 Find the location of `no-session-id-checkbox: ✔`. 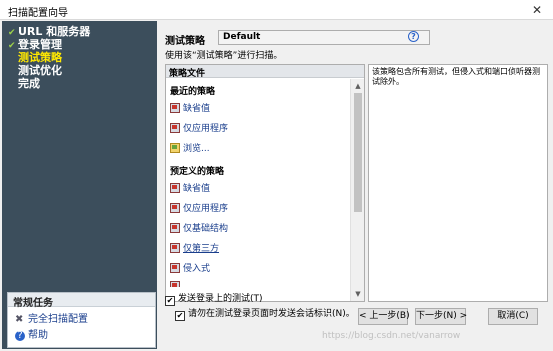

no-session-id-checkbox: ✔ is located at coordinates (180, 316).